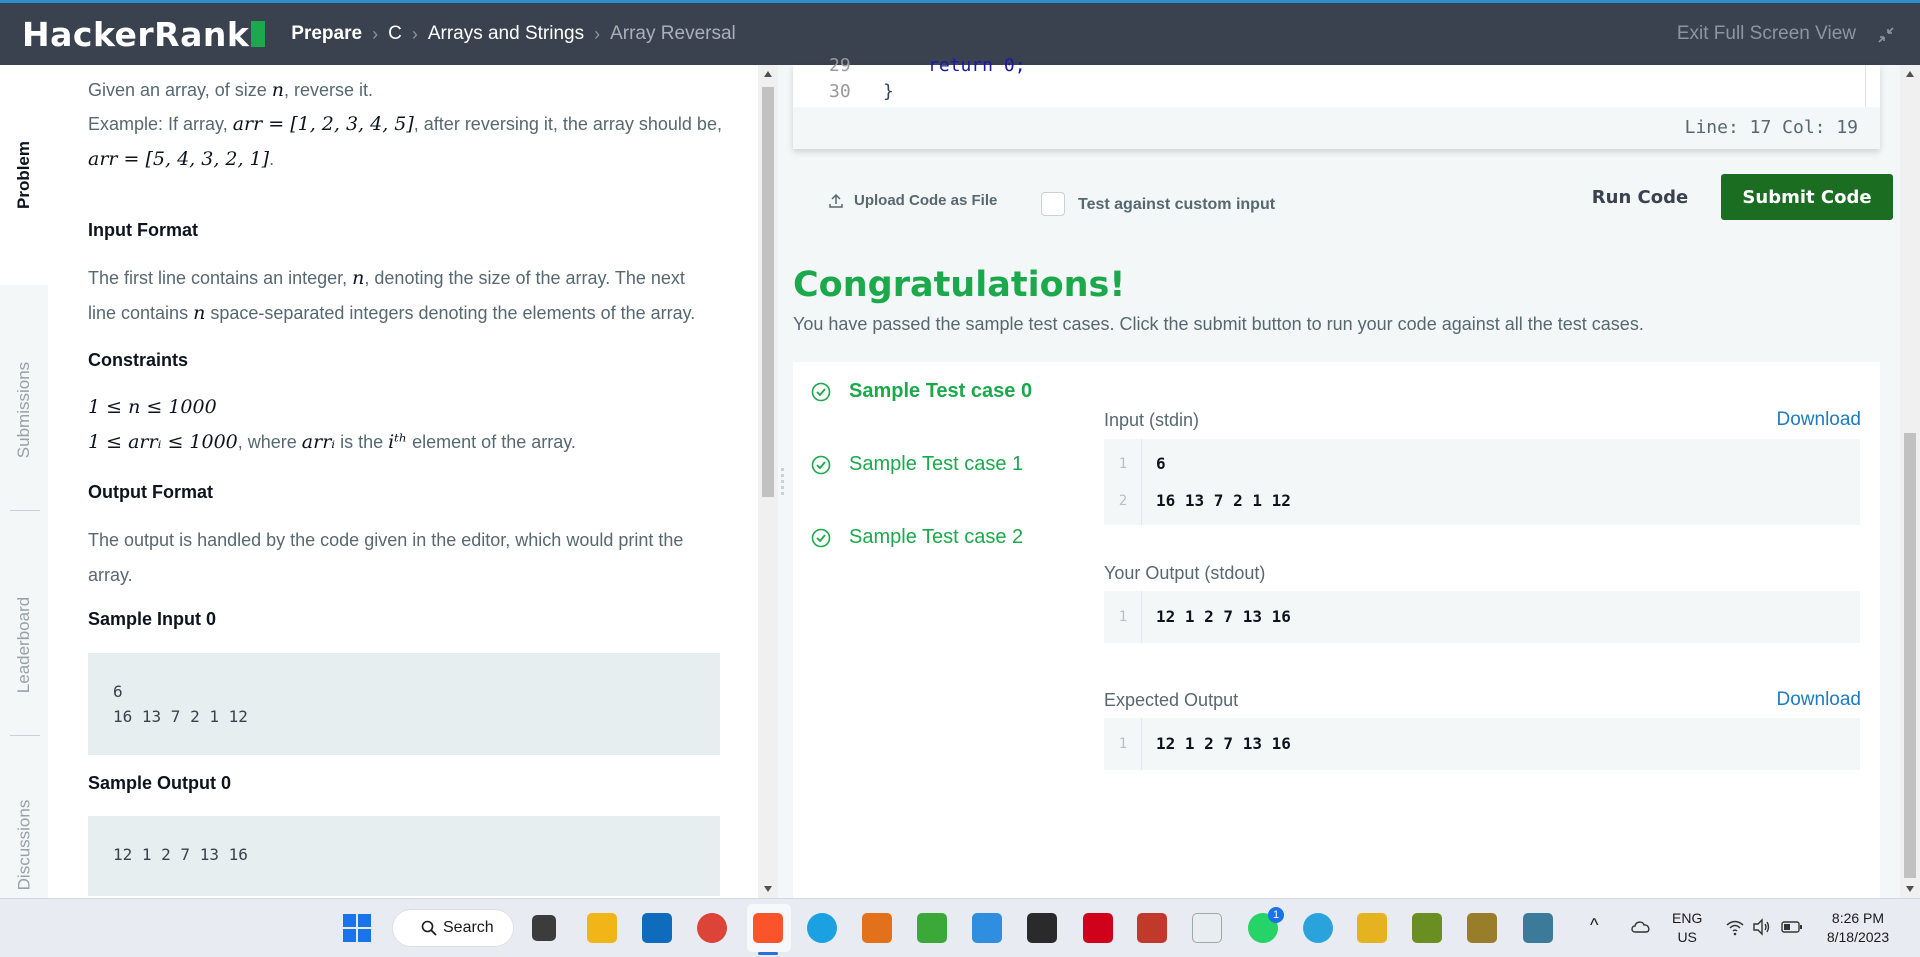 The width and height of the screenshot is (1920, 957). I want to click on input-label: Input (stdin), so click(1152, 420).